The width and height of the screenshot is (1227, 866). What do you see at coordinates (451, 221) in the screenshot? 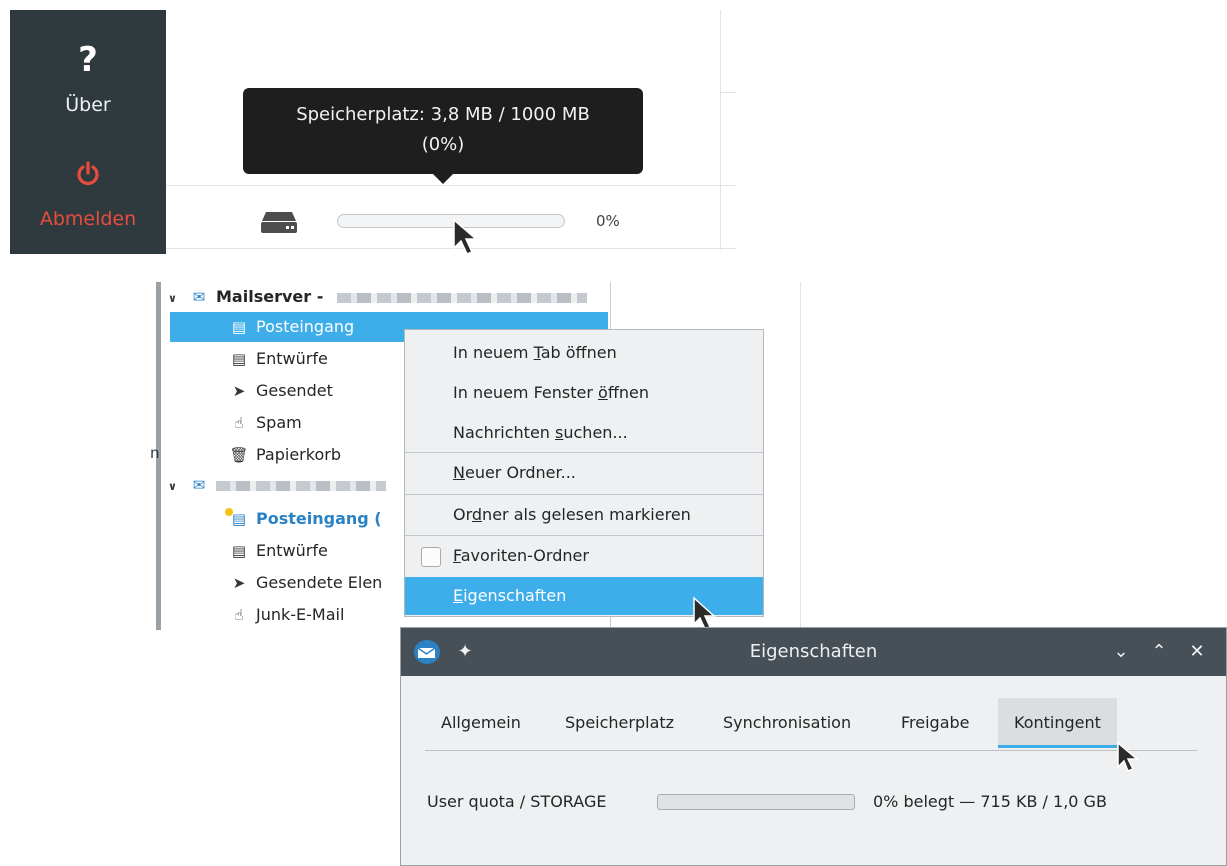
I see `storage-progress-bar` at bounding box center [451, 221].